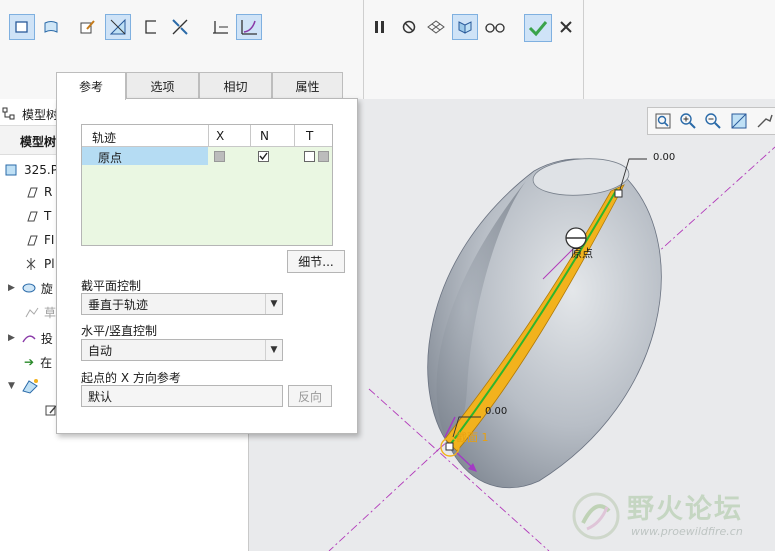 The width and height of the screenshot is (775, 551). I want to click on no-icon, so click(409, 27).